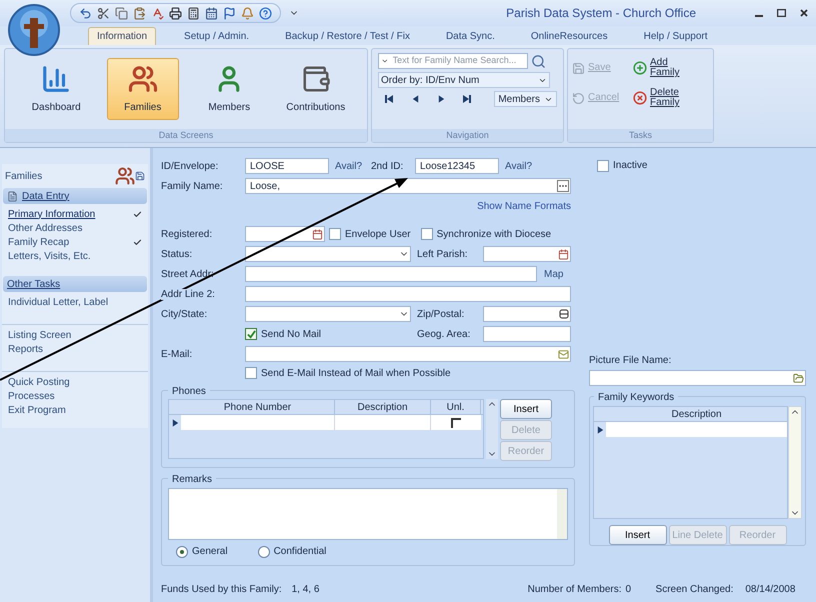 The width and height of the screenshot is (816, 602). Describe the element at coordinates (673, 68) in the screenshot. I see `task-button: Add Family` at that location.